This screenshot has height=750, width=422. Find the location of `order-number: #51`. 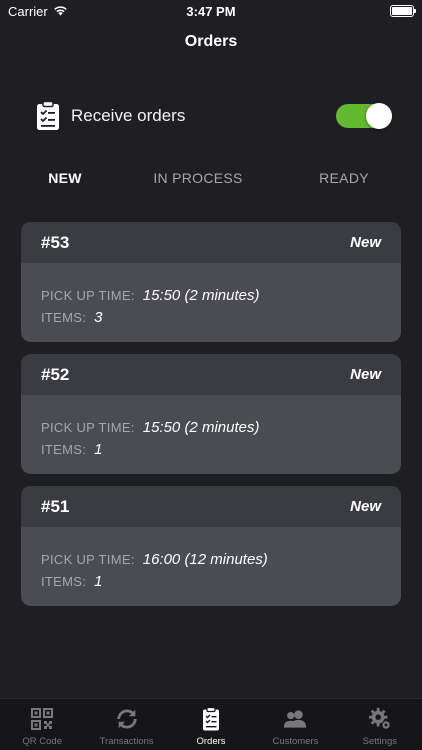

order-number: #51 is located at coordinates (55, 506).